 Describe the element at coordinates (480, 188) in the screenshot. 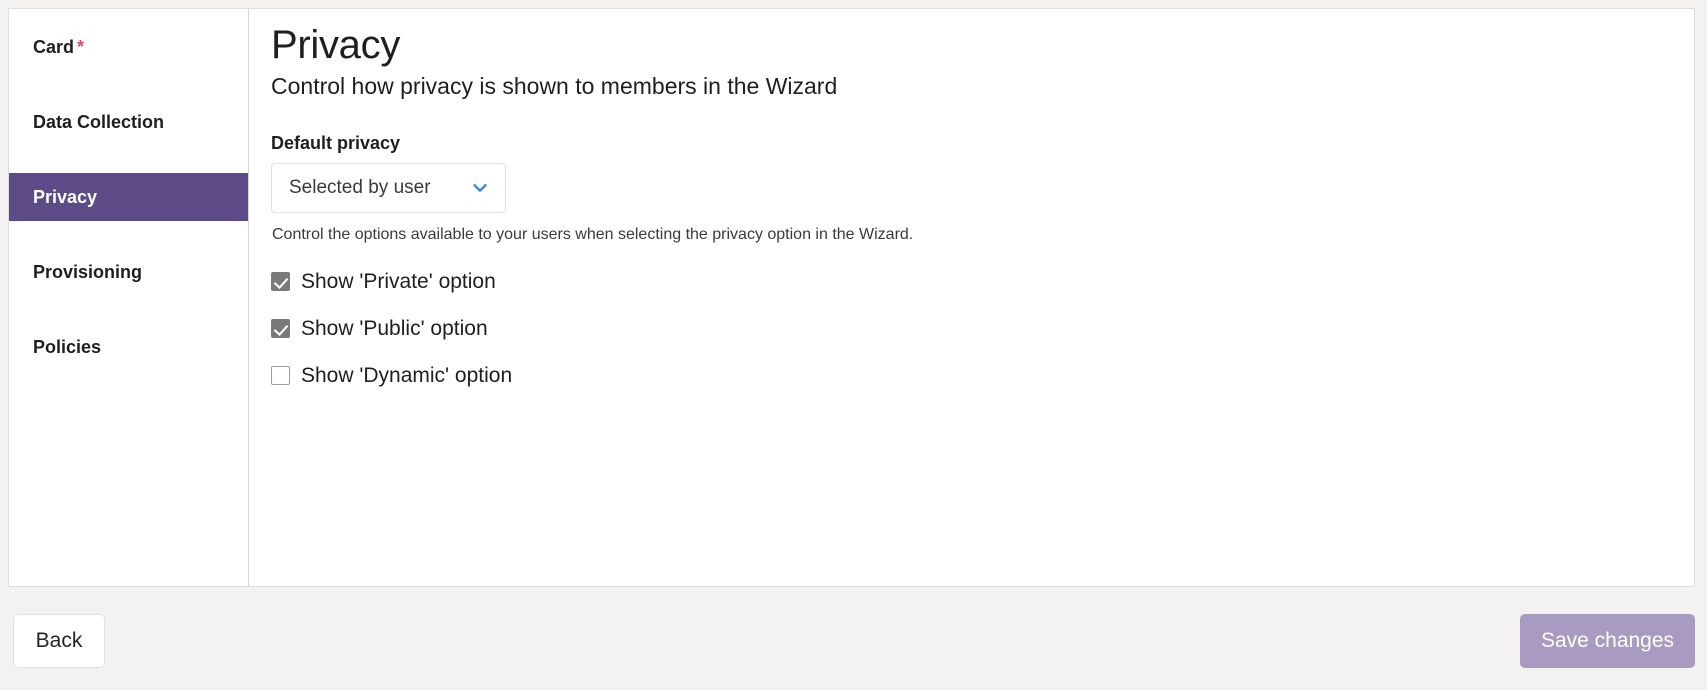

I see `chevron-down-icon` at that location.